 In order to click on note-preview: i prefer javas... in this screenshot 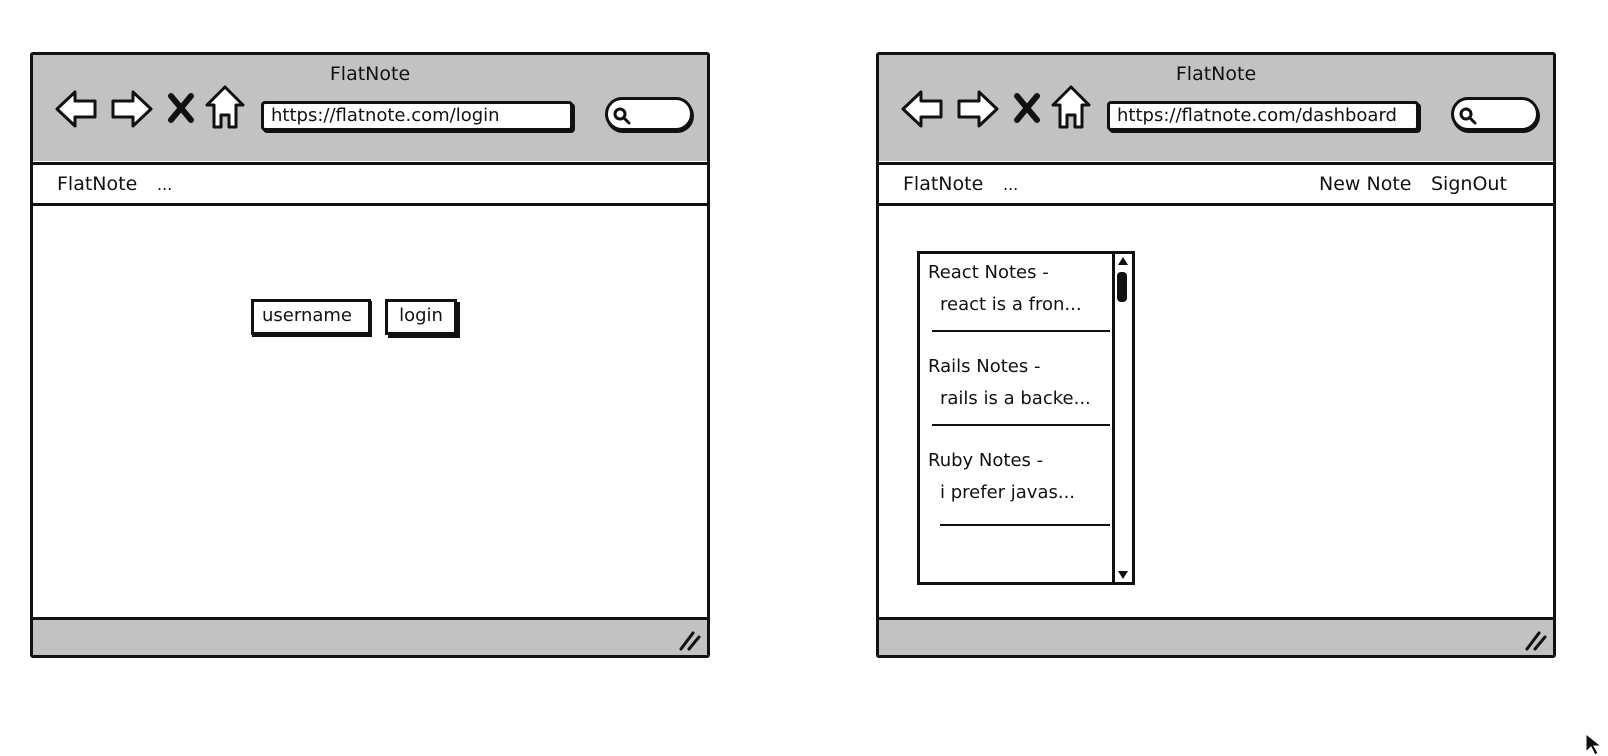, I will do `click(1008, 492)`.